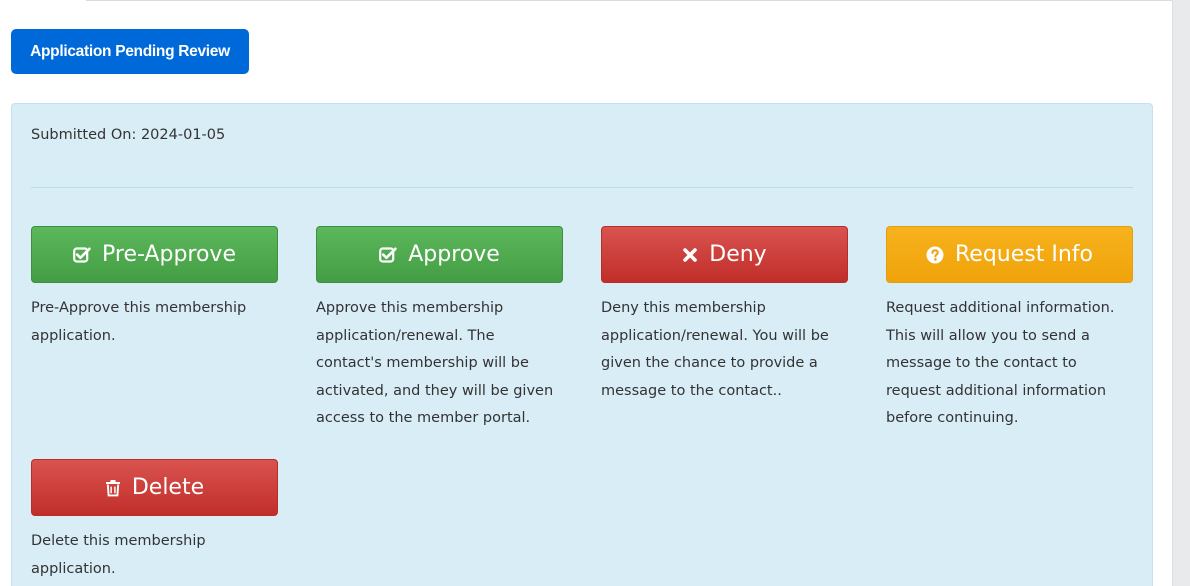 The height and width of the screenshot is (586, 1190). I want to click on pre-approve-button: Pre-Approve, so click(154, 254).